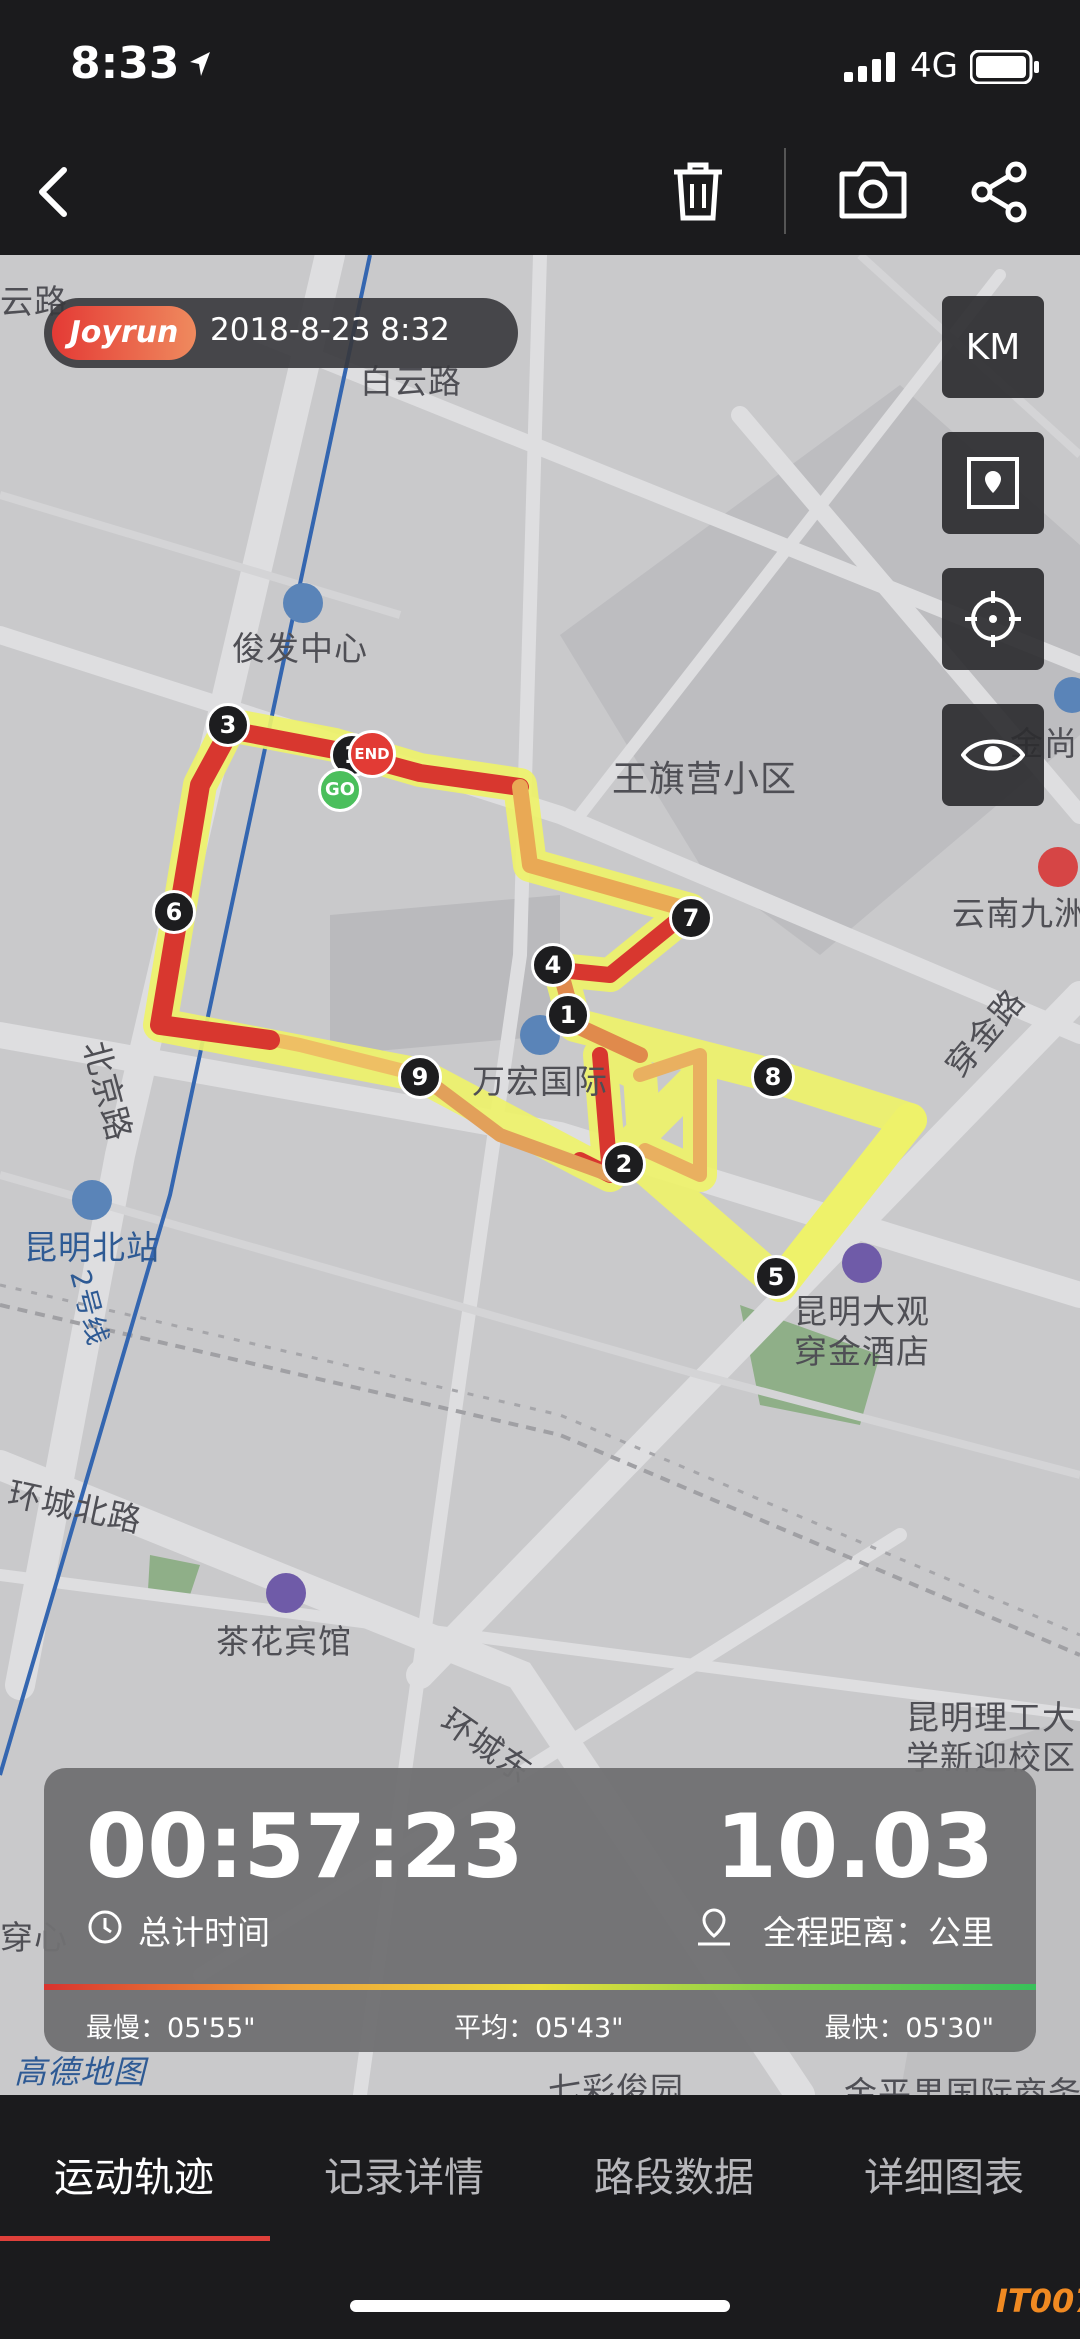 The height and width of the screenshot is (2339, 1080). Describe the element at coordinates (404, 2174) in the screenshot. I see `tab-record-details: 记录详情` at that location.